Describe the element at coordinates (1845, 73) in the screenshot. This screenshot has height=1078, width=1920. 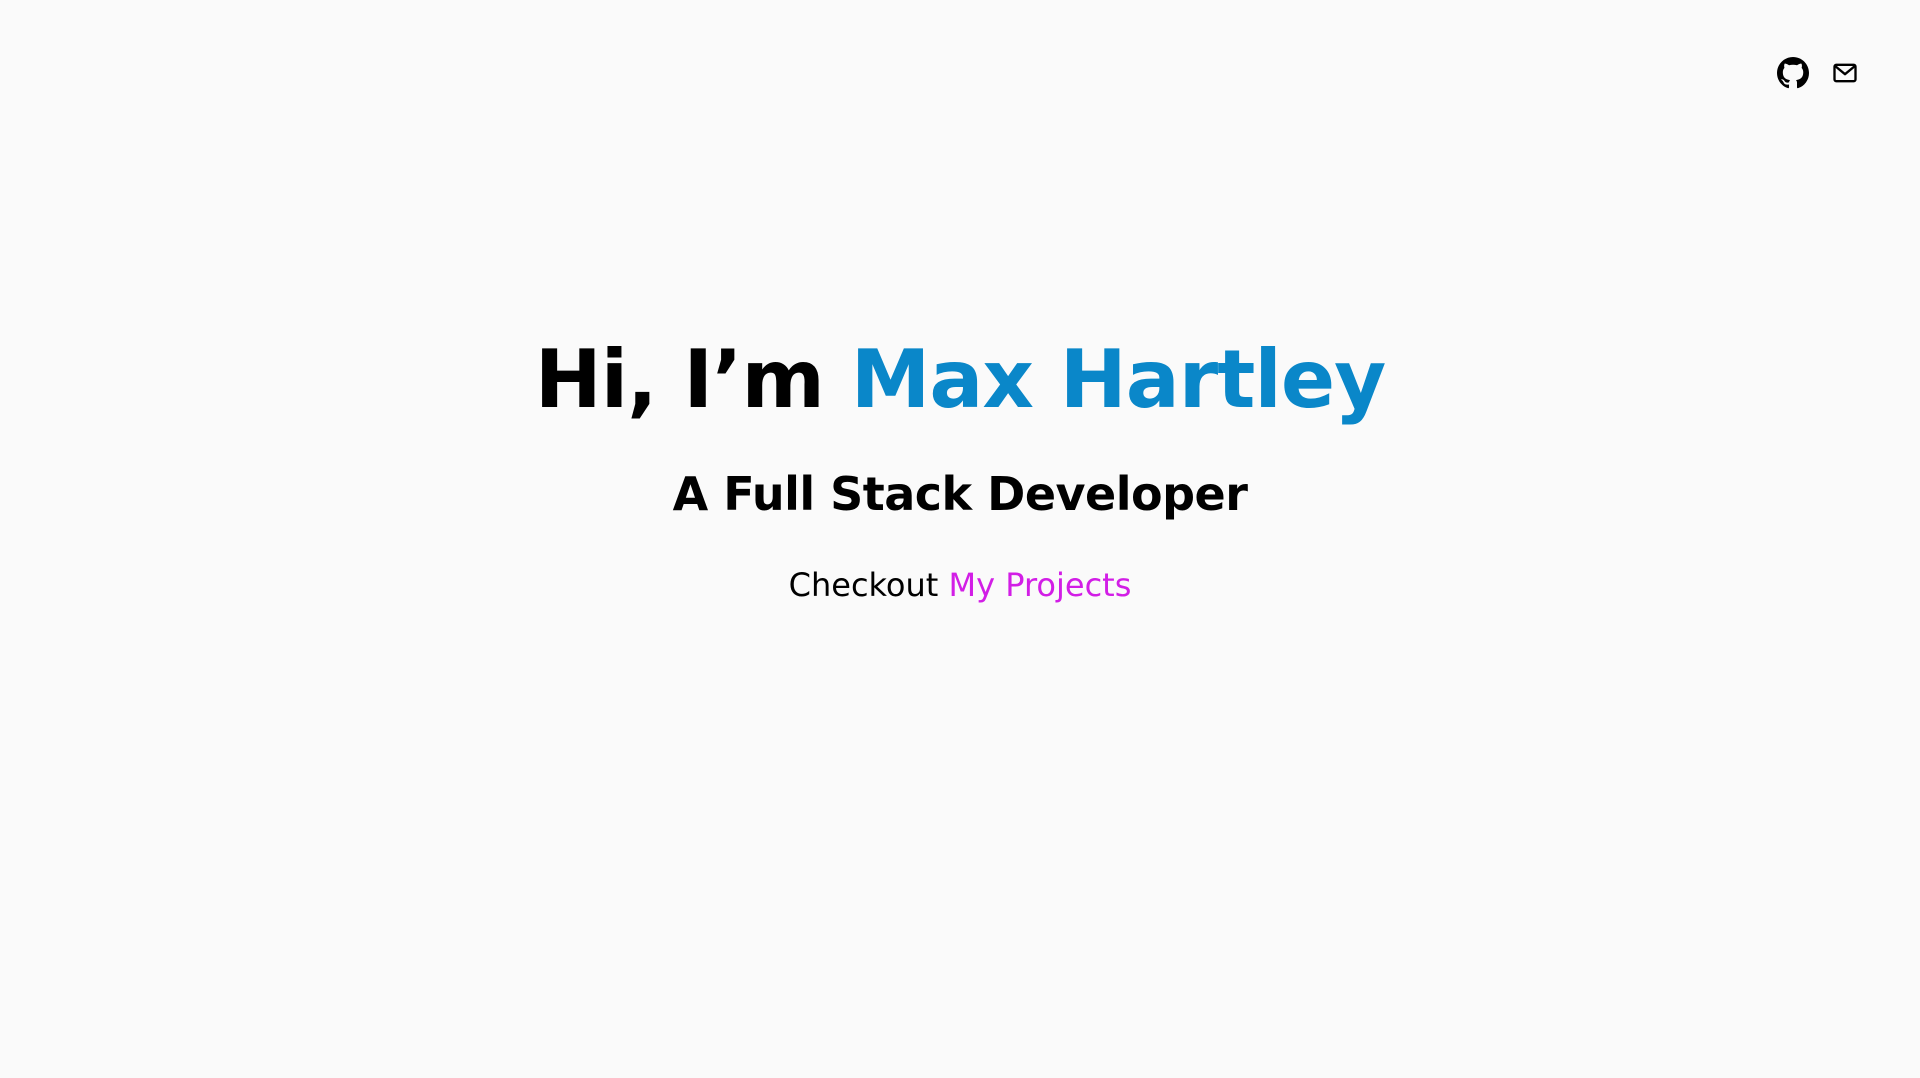
I see `mail-icon` at that location.